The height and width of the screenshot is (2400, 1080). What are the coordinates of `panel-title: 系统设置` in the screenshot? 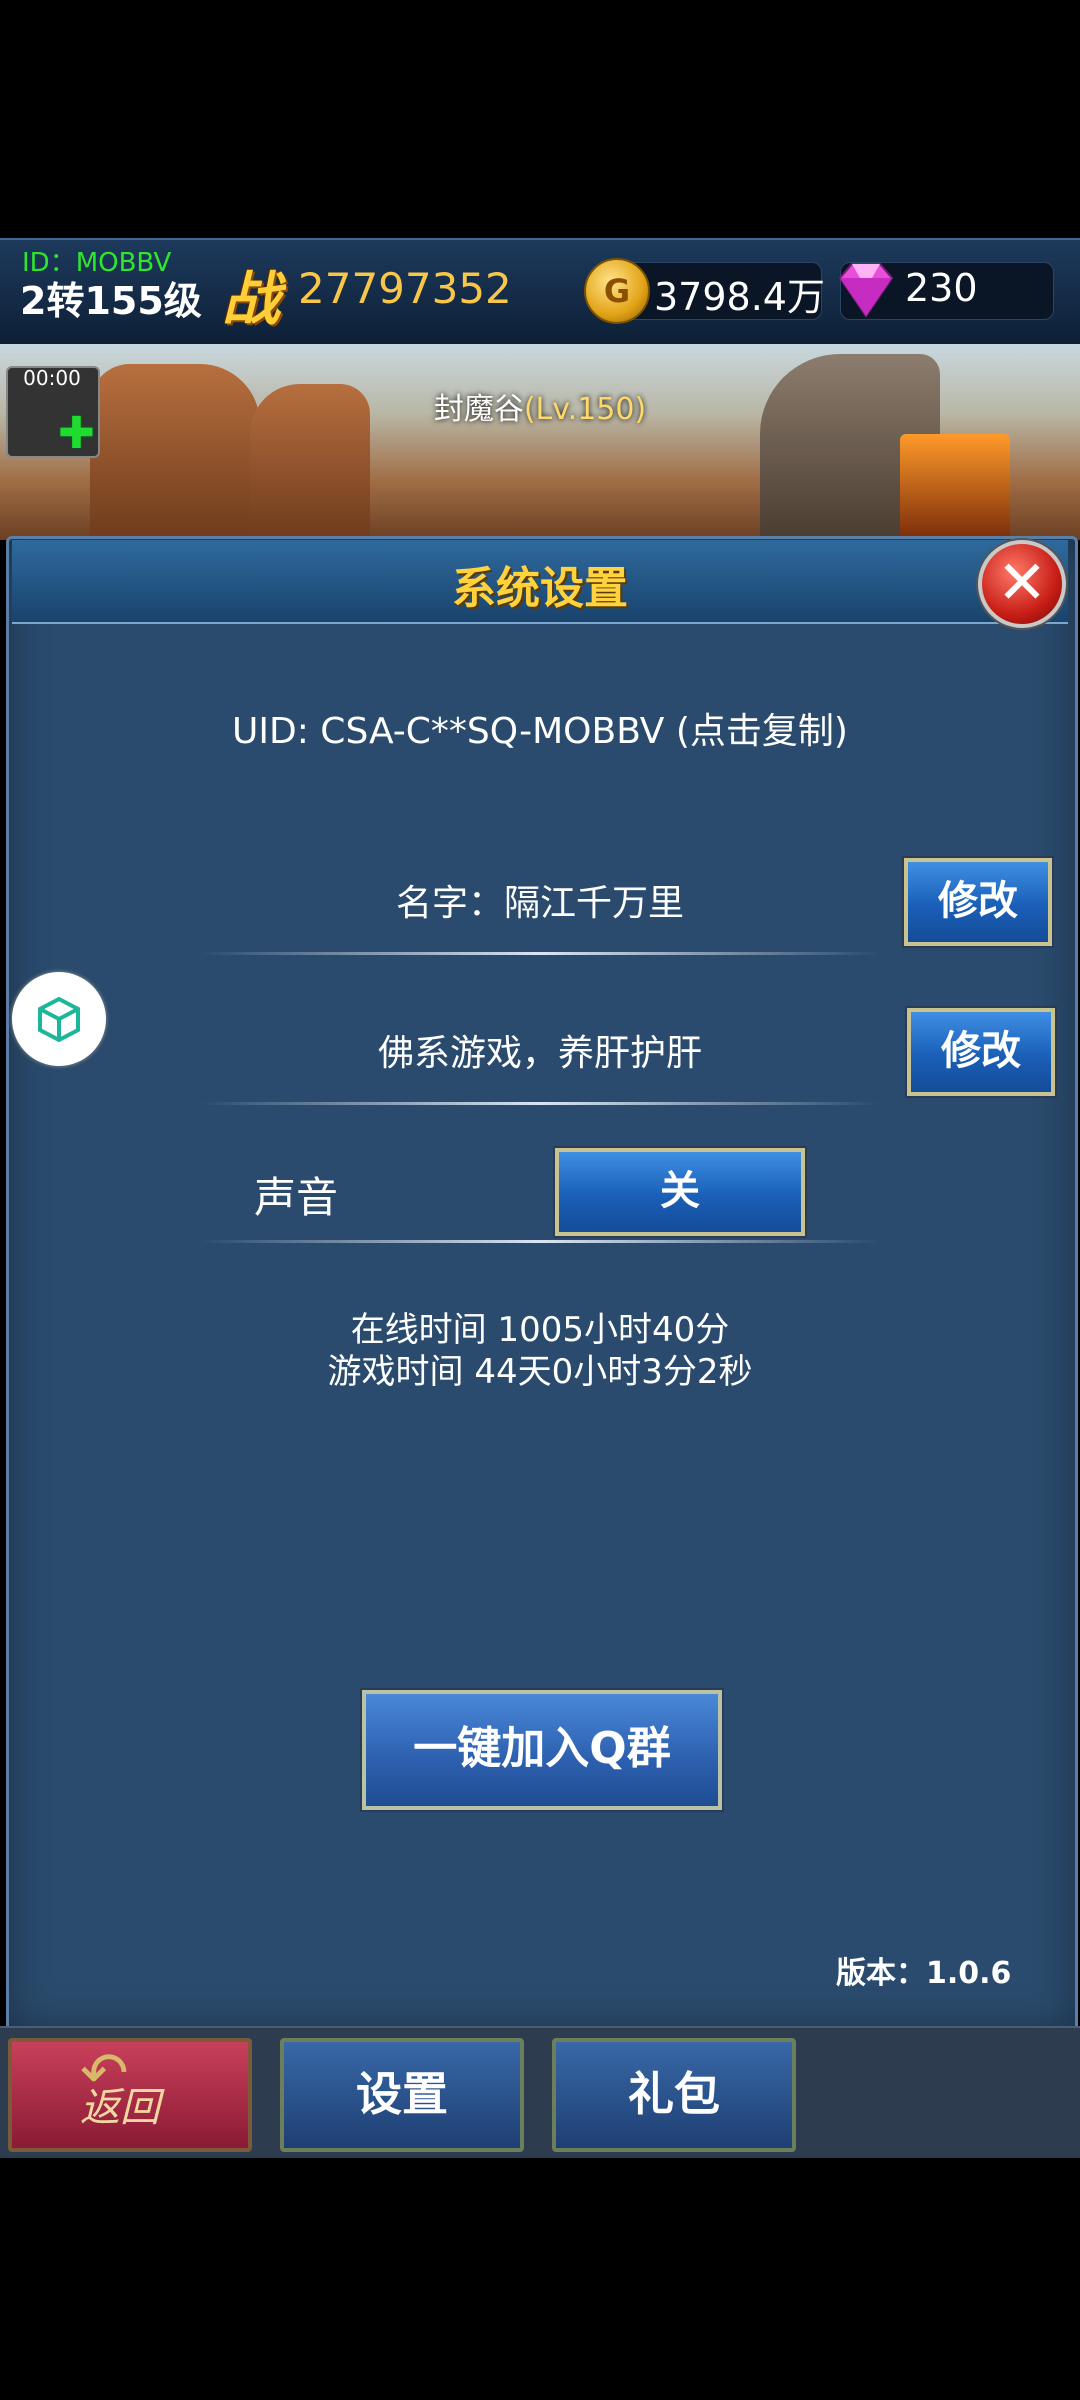 It's located at (540, 588).